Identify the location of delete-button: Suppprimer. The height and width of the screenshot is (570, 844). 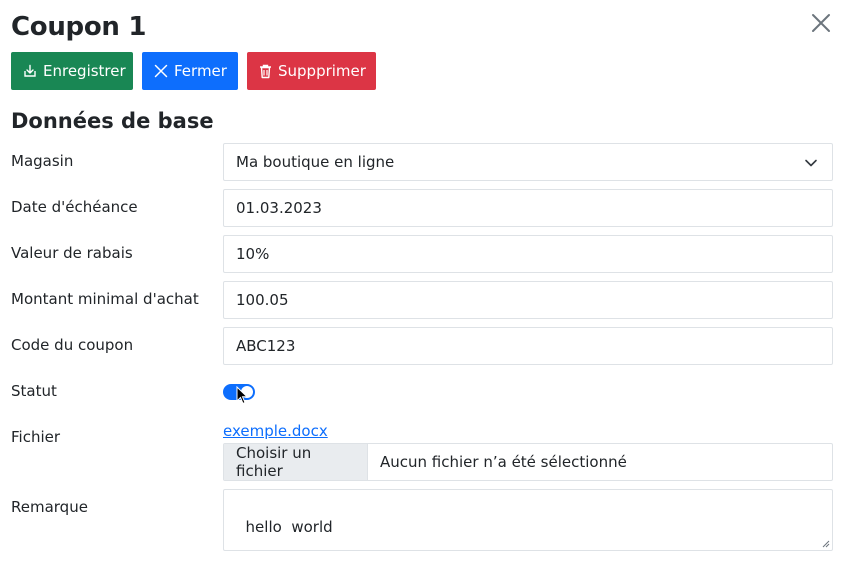
(311, 71).